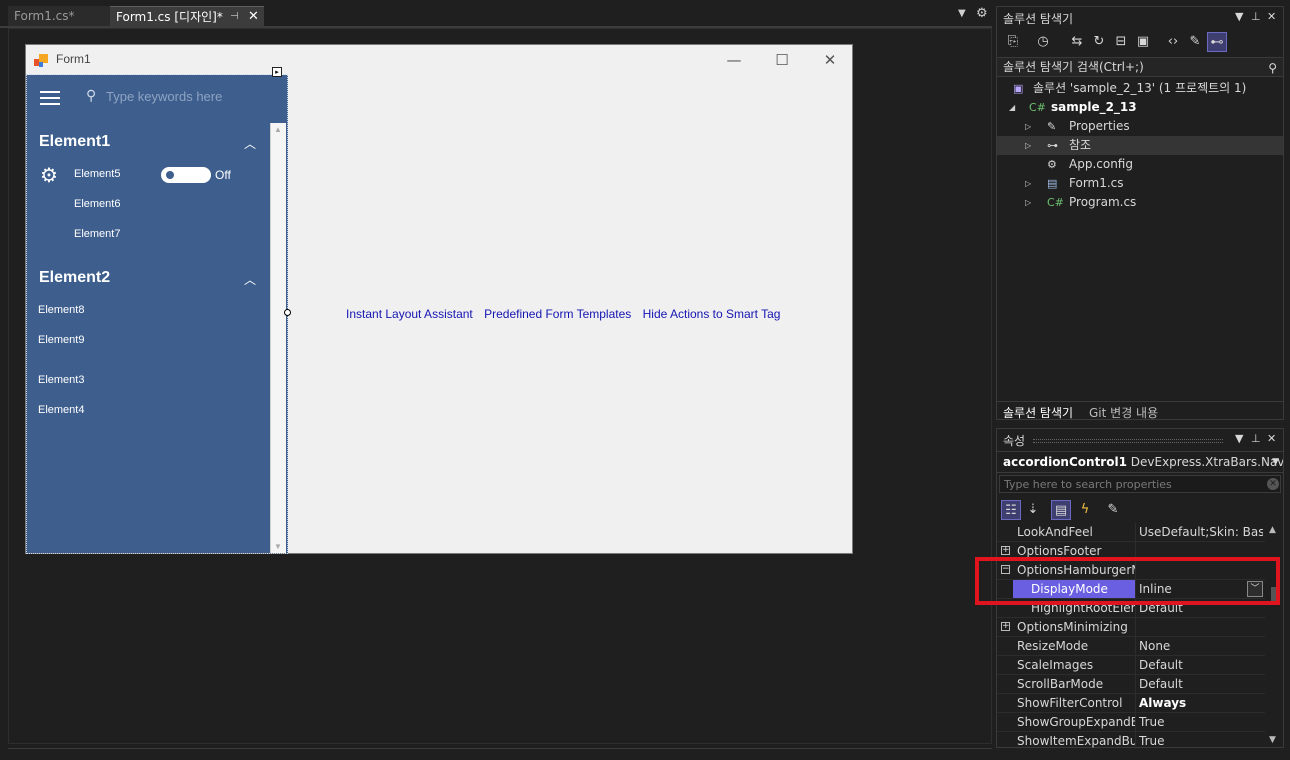 This screenshot has height=760, width=1290. Describe the element at coordinates (51, 97) in the screenshot. I see `hamburger-menu-icon` at that location.